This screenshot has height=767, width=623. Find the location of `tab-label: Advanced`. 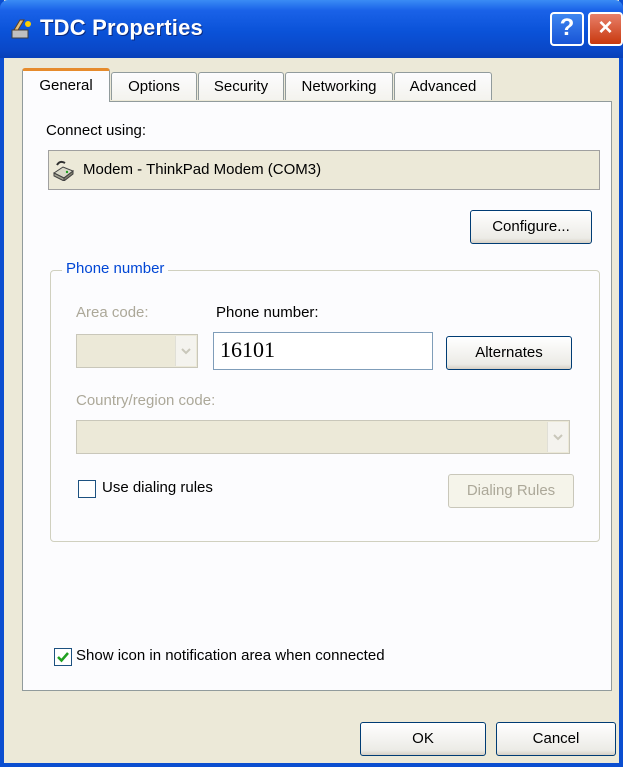

tab-label: Advanced is located at coordinates (443, 86).